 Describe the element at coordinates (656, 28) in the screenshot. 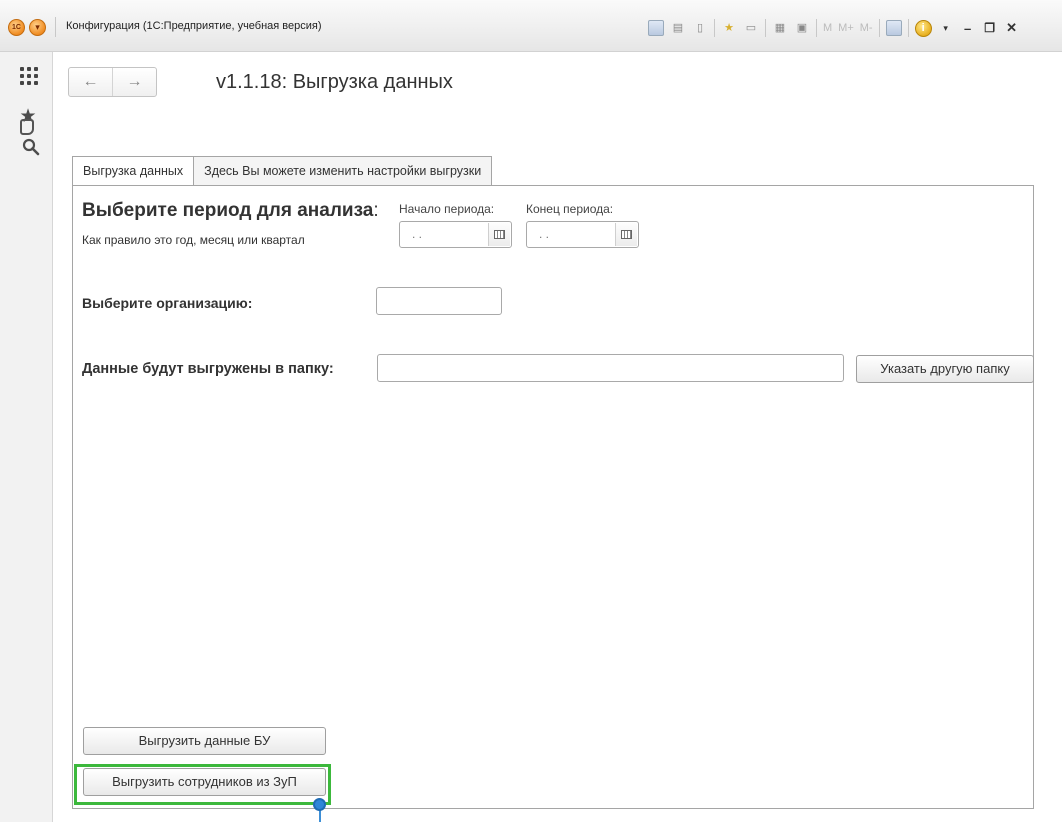

I see `save-icon` at that location.